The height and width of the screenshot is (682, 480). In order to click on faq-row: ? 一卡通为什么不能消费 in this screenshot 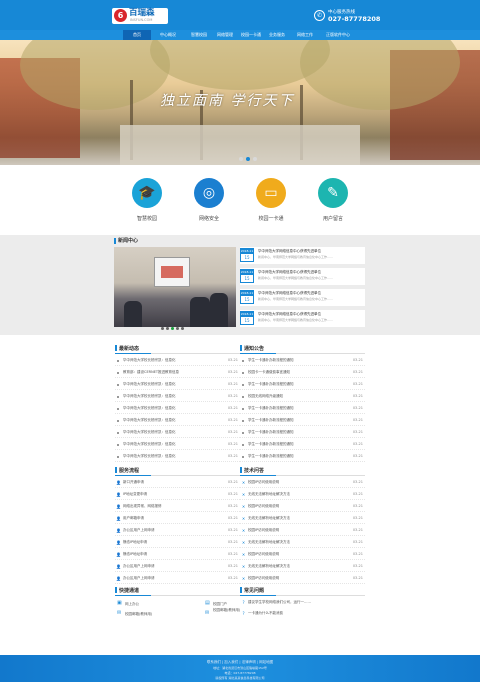, I will do `click(302, 614)`.